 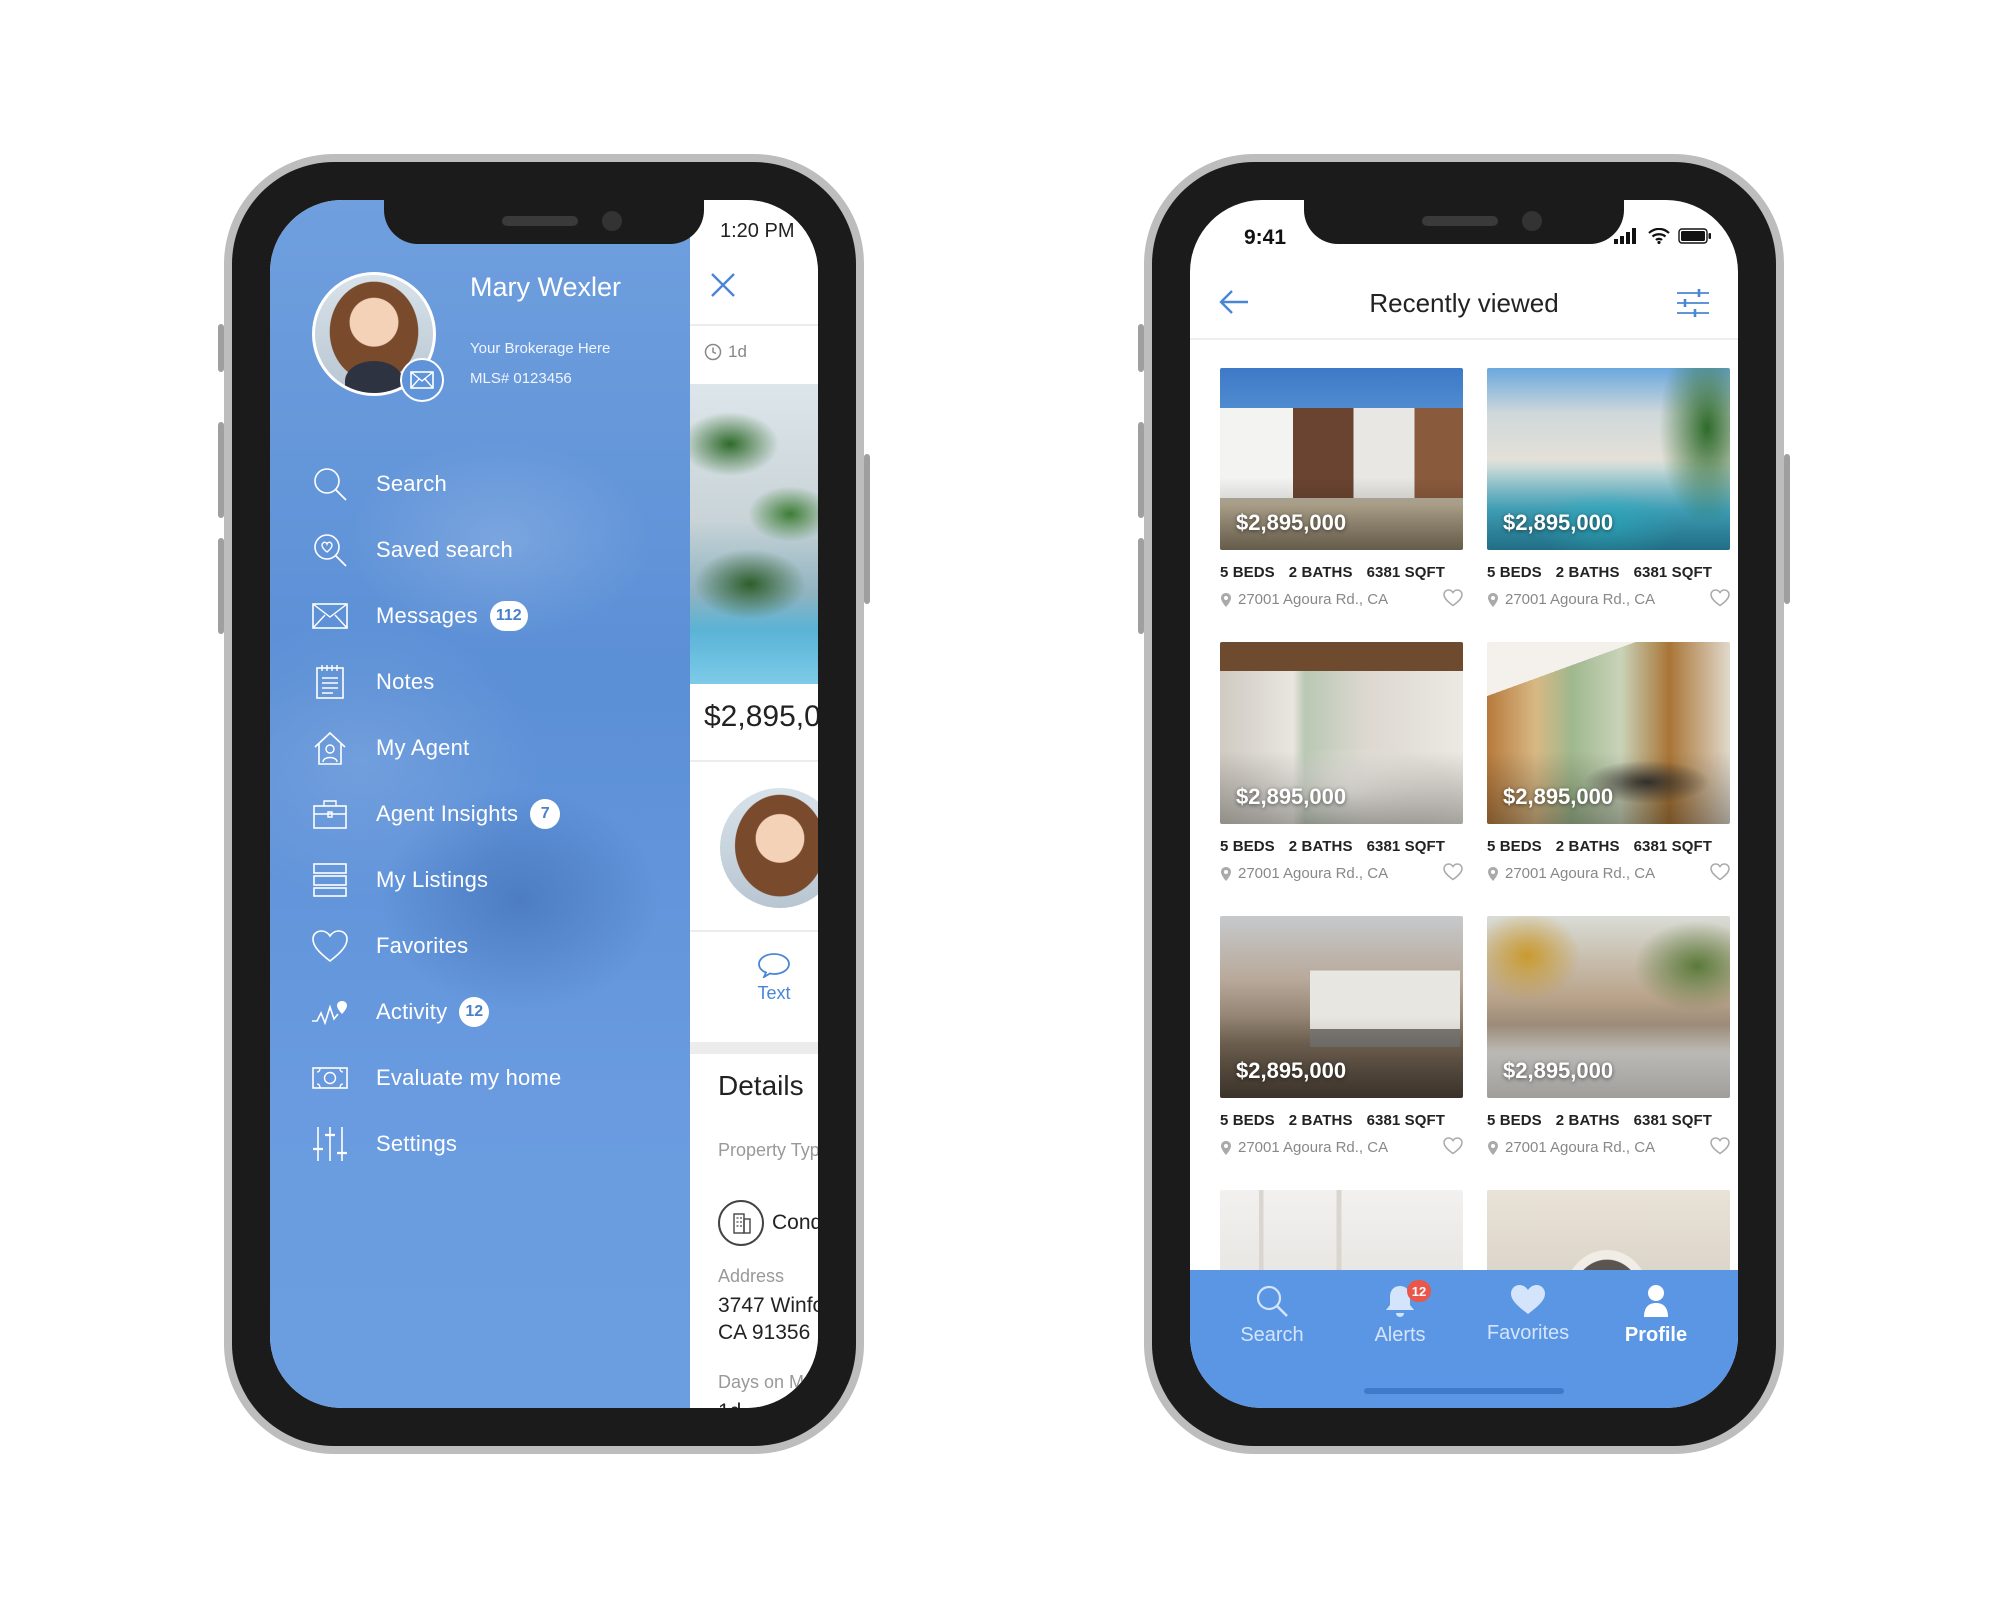 What do you see at coordinates (1272, 1339) in the screenshot?
I see `tab-search: Search` at bounding box center [1272, 1339].